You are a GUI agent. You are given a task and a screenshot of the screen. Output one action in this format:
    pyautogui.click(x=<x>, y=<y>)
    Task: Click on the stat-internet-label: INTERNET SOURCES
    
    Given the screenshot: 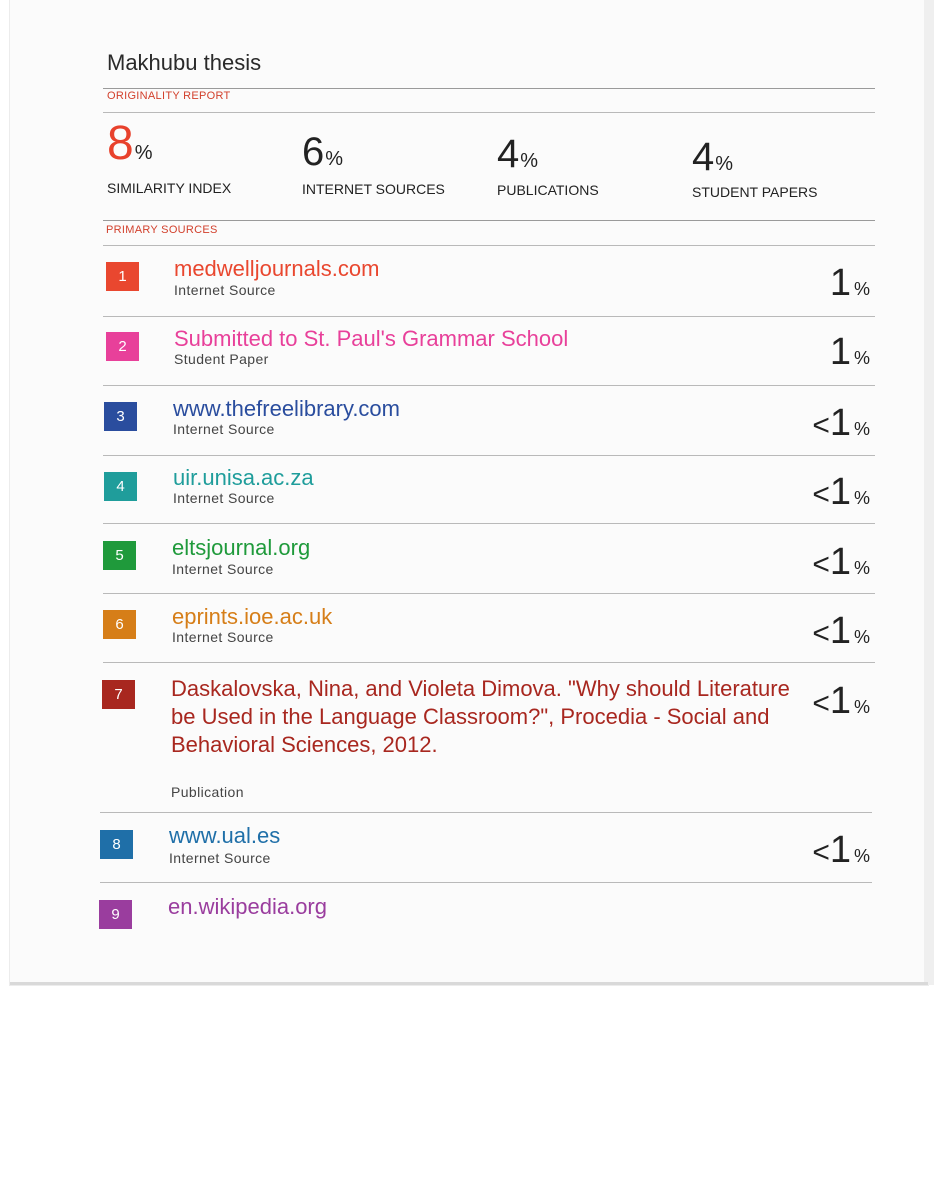 What is the action you would take?
    pyautogui.click(x=373, y=189)
    